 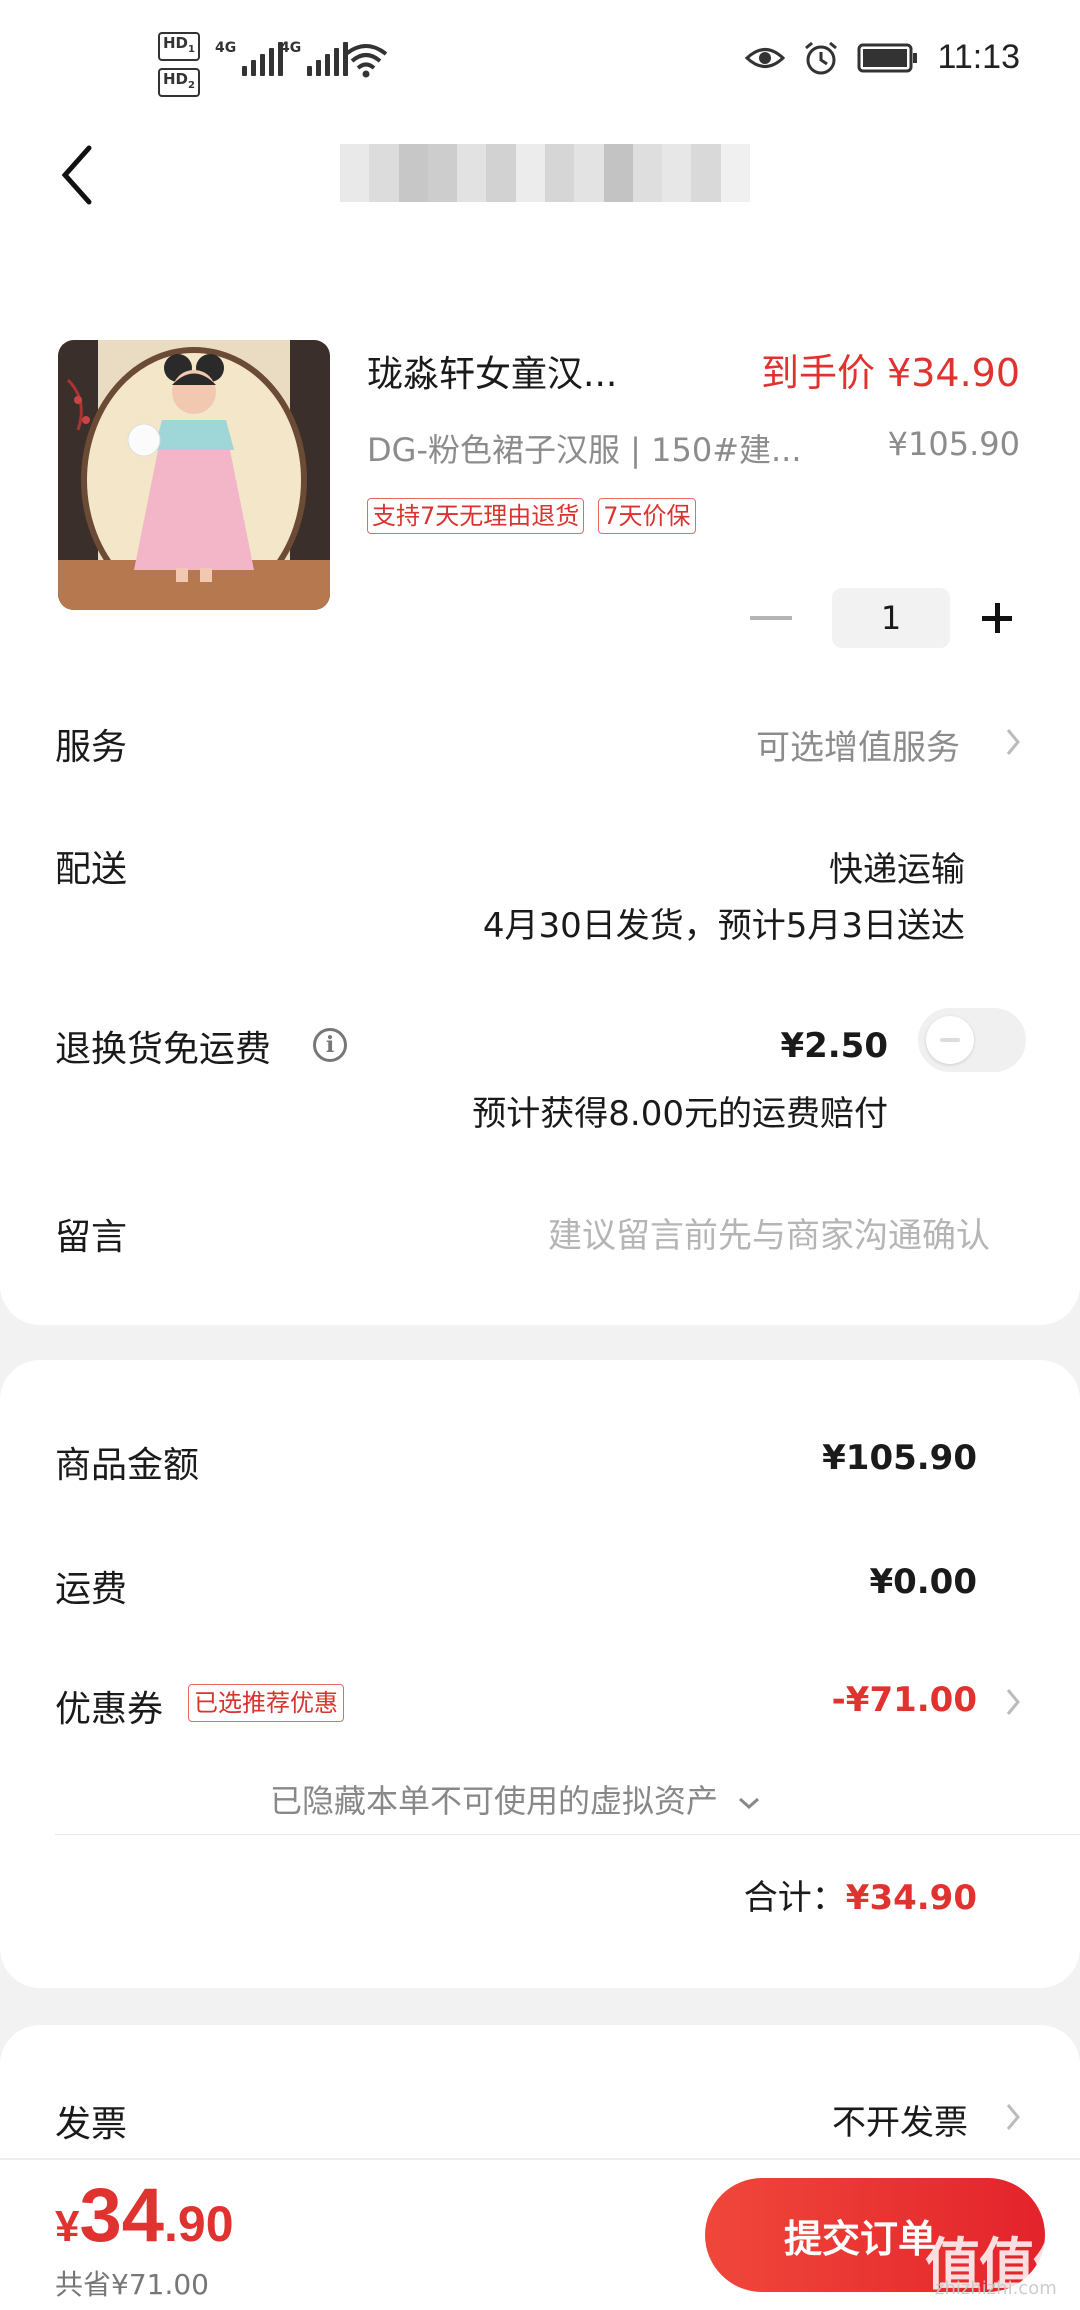 What do you see at coordinates (291, 48) in the screenshot?
I see `network-type-2: 4G` at bounding box center [291, 48].